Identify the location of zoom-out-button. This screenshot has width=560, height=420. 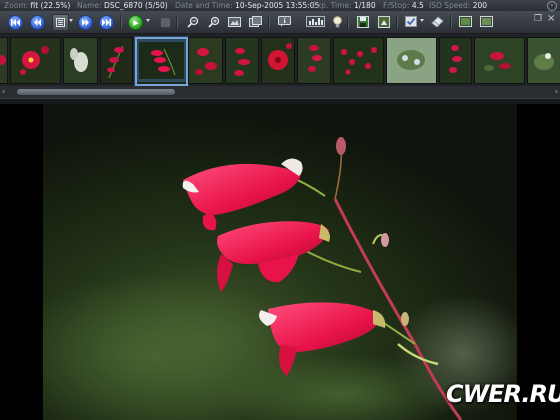
(192, 21).